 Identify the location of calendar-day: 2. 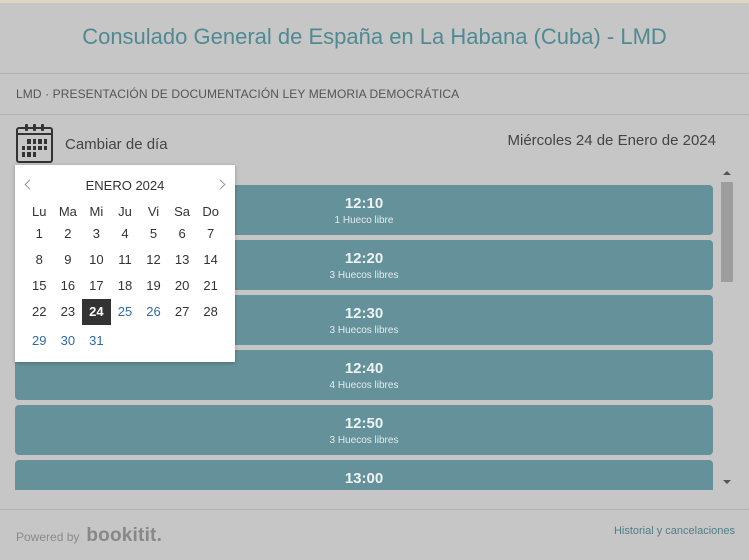
(68, 233).